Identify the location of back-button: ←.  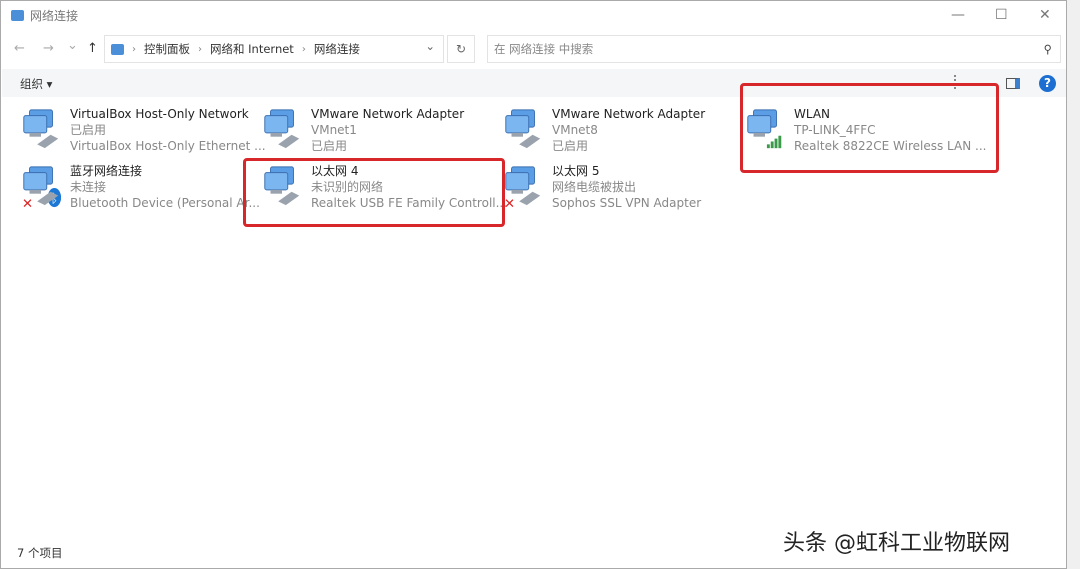
(19, 48).